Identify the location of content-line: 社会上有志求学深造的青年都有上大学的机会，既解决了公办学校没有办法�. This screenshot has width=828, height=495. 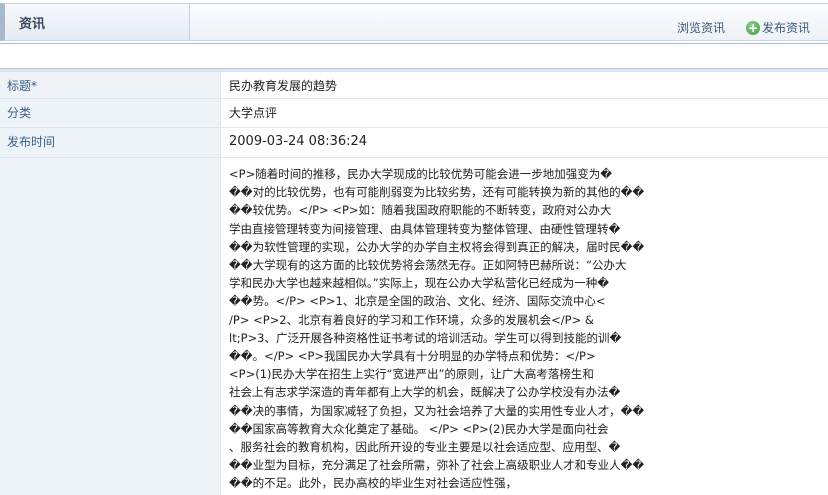
(425, 392).